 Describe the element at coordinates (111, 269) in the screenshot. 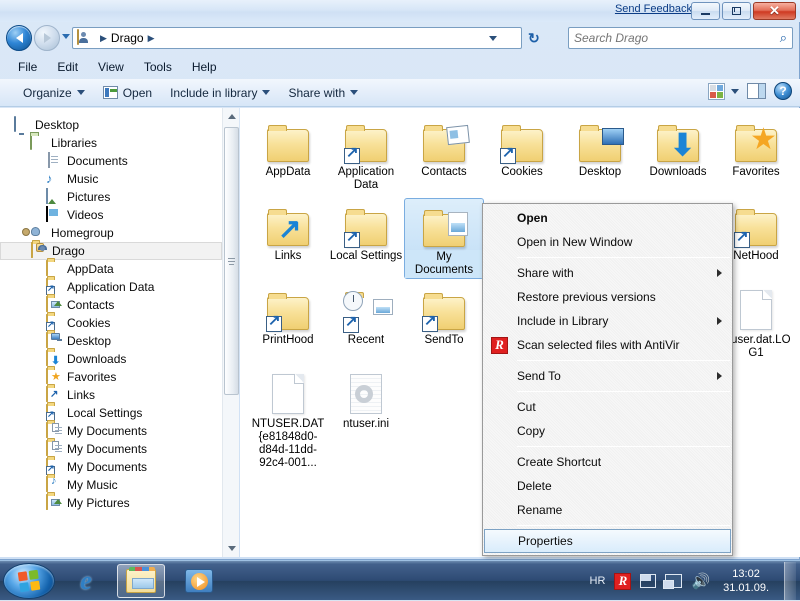

I see `sidebar-item-appdata: AppData` at that location.